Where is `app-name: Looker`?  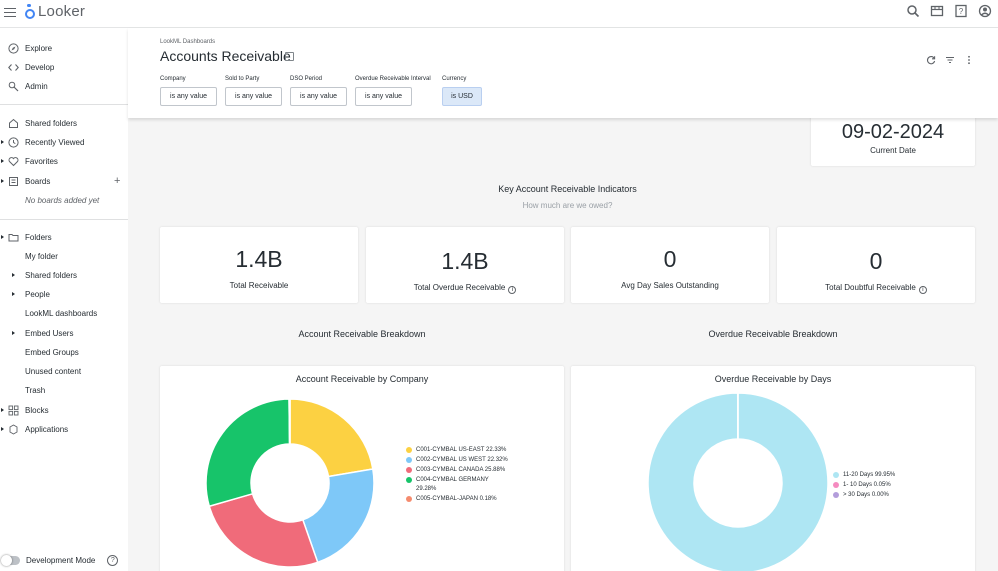
app-name: Looker is located at coordinates (62, 11).